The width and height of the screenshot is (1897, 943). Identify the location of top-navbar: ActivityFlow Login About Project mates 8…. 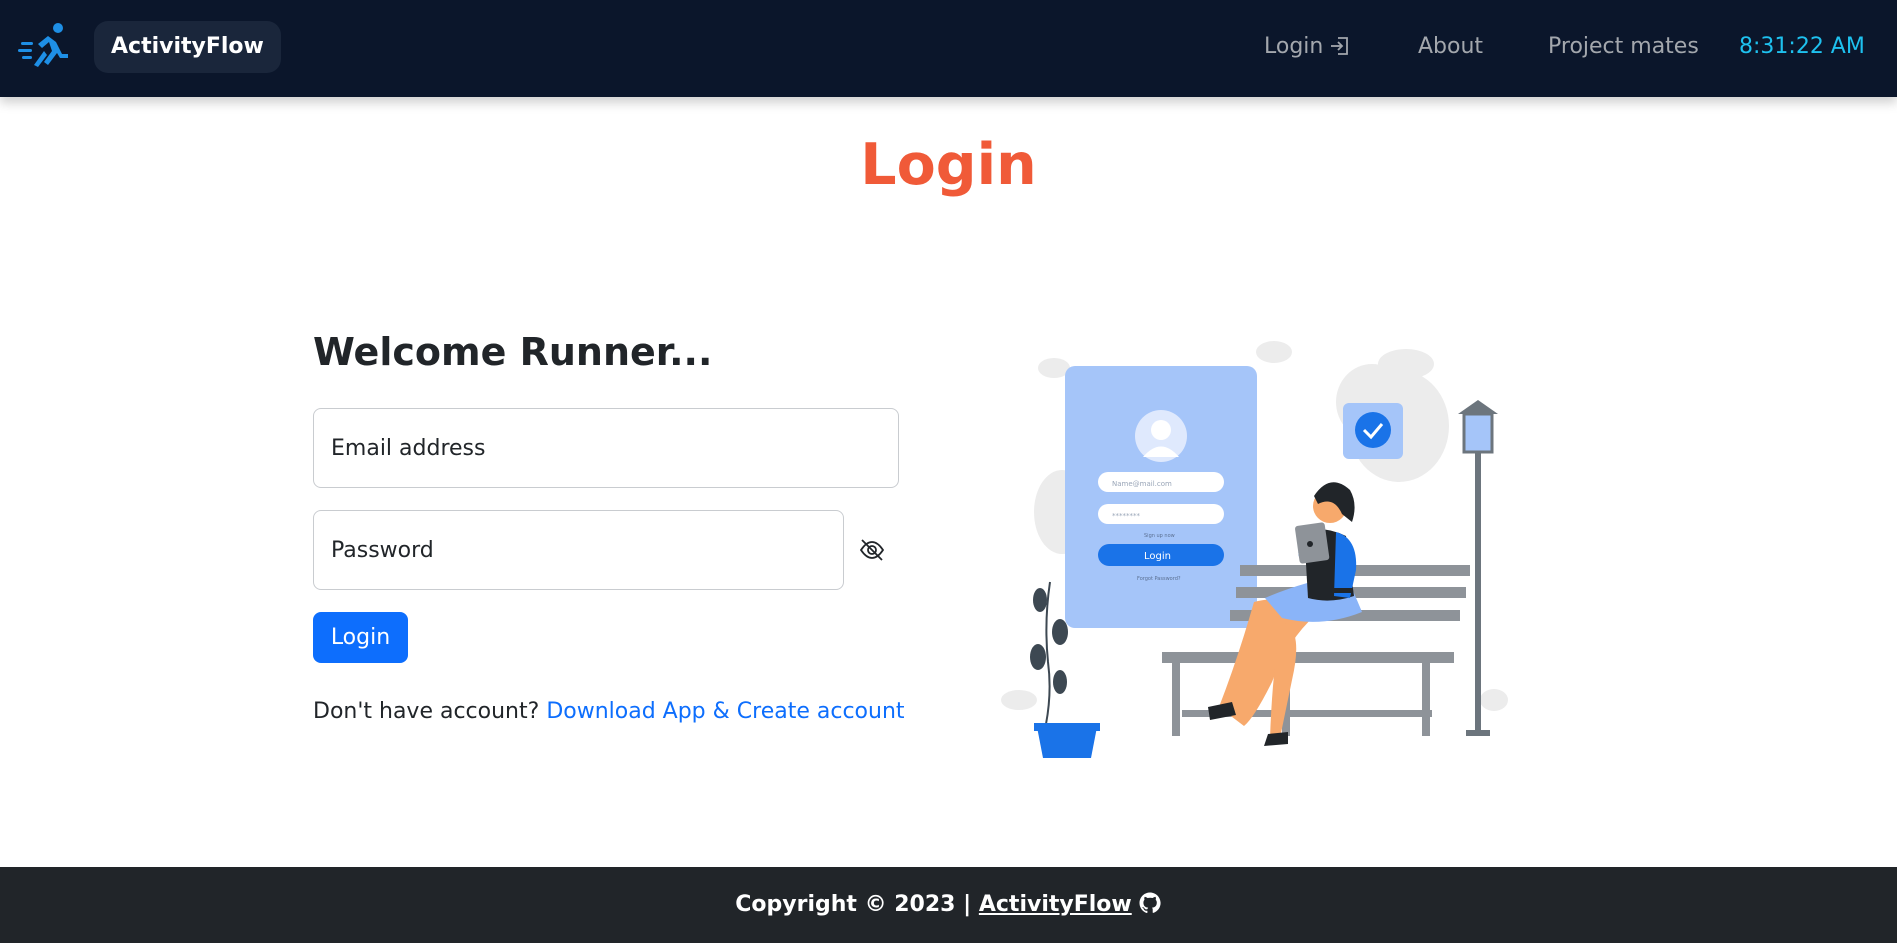
(948, 48).